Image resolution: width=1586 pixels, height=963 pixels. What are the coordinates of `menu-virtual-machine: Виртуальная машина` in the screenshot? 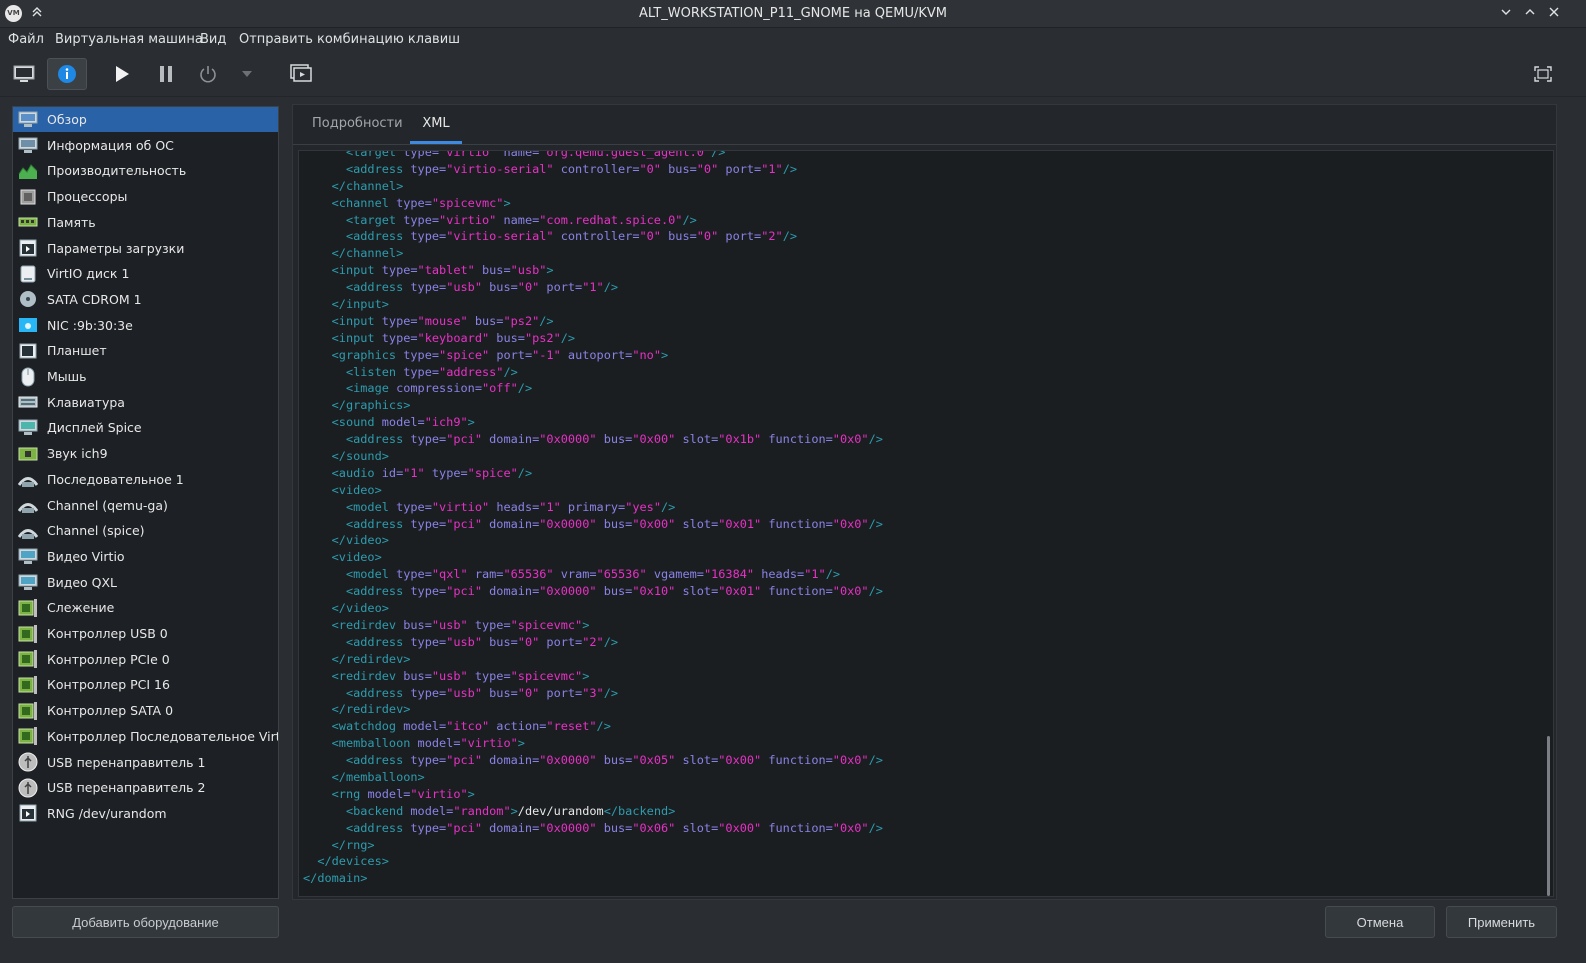 It's located at (129, 39).